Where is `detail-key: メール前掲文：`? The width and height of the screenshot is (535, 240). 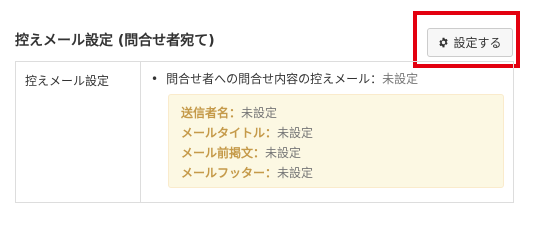 detail-key: メール前掲文： is located at coordinates (223, 153).